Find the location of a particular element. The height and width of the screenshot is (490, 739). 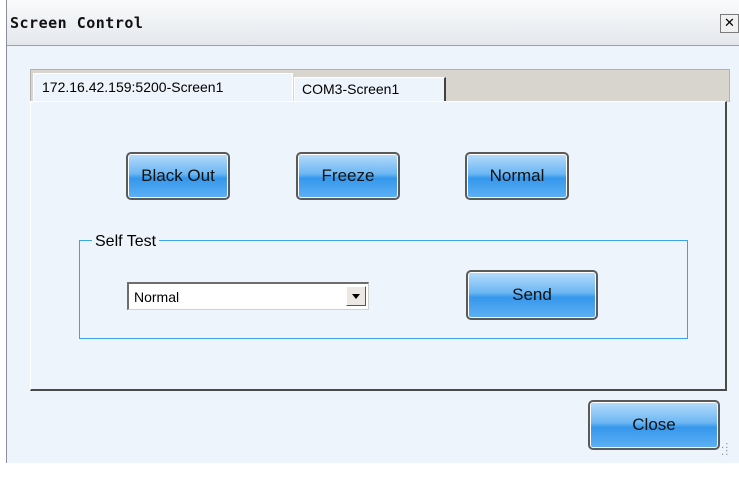

tab-com3-screen1: COM3-Screen1 is located at coordinates (370, 89).